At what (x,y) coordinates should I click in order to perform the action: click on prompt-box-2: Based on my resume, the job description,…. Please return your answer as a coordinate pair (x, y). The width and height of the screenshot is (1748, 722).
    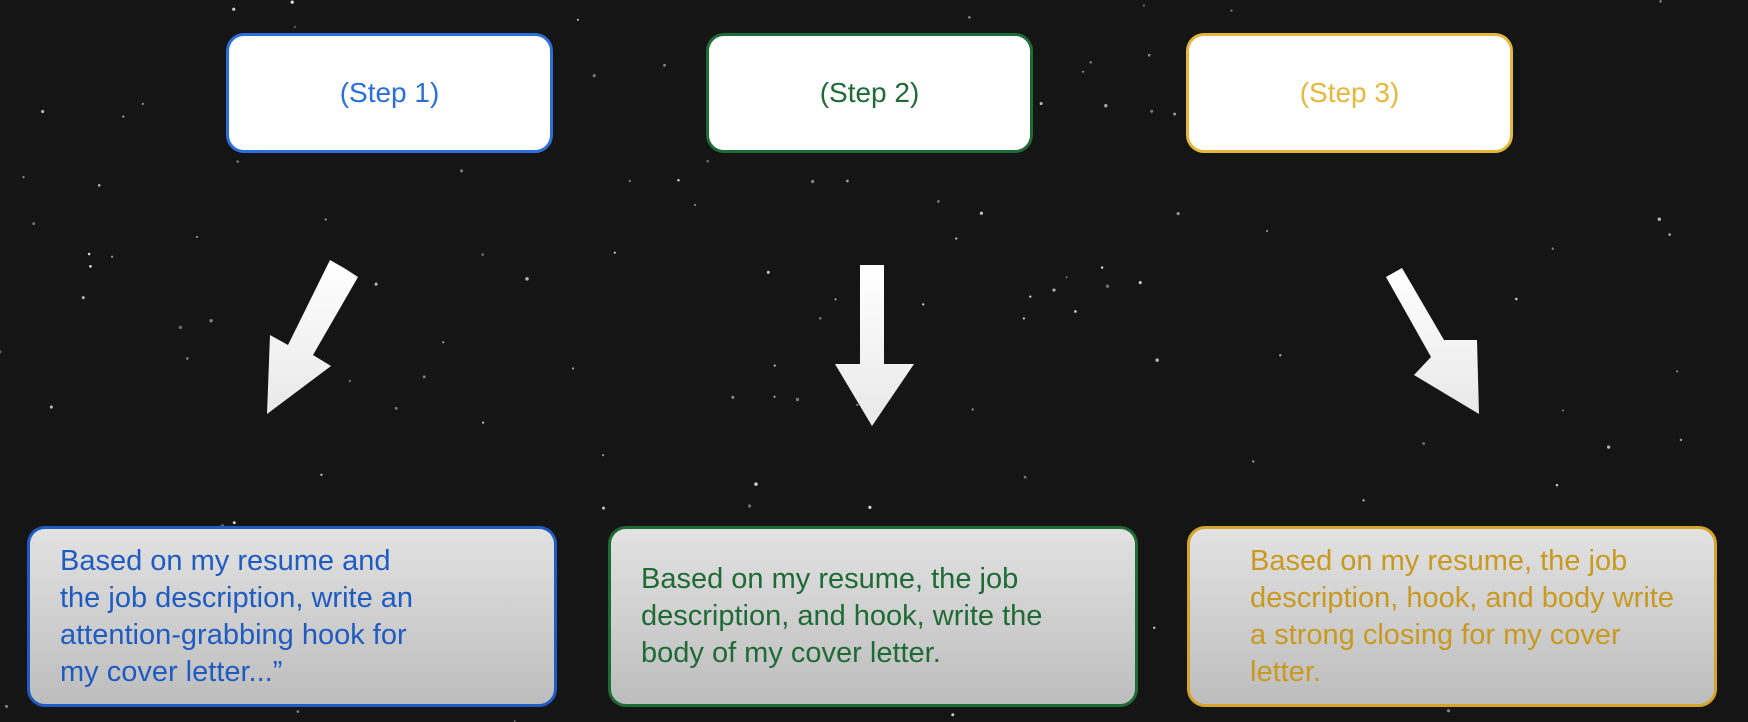
    Looking at the image, I should click on (873, 616).